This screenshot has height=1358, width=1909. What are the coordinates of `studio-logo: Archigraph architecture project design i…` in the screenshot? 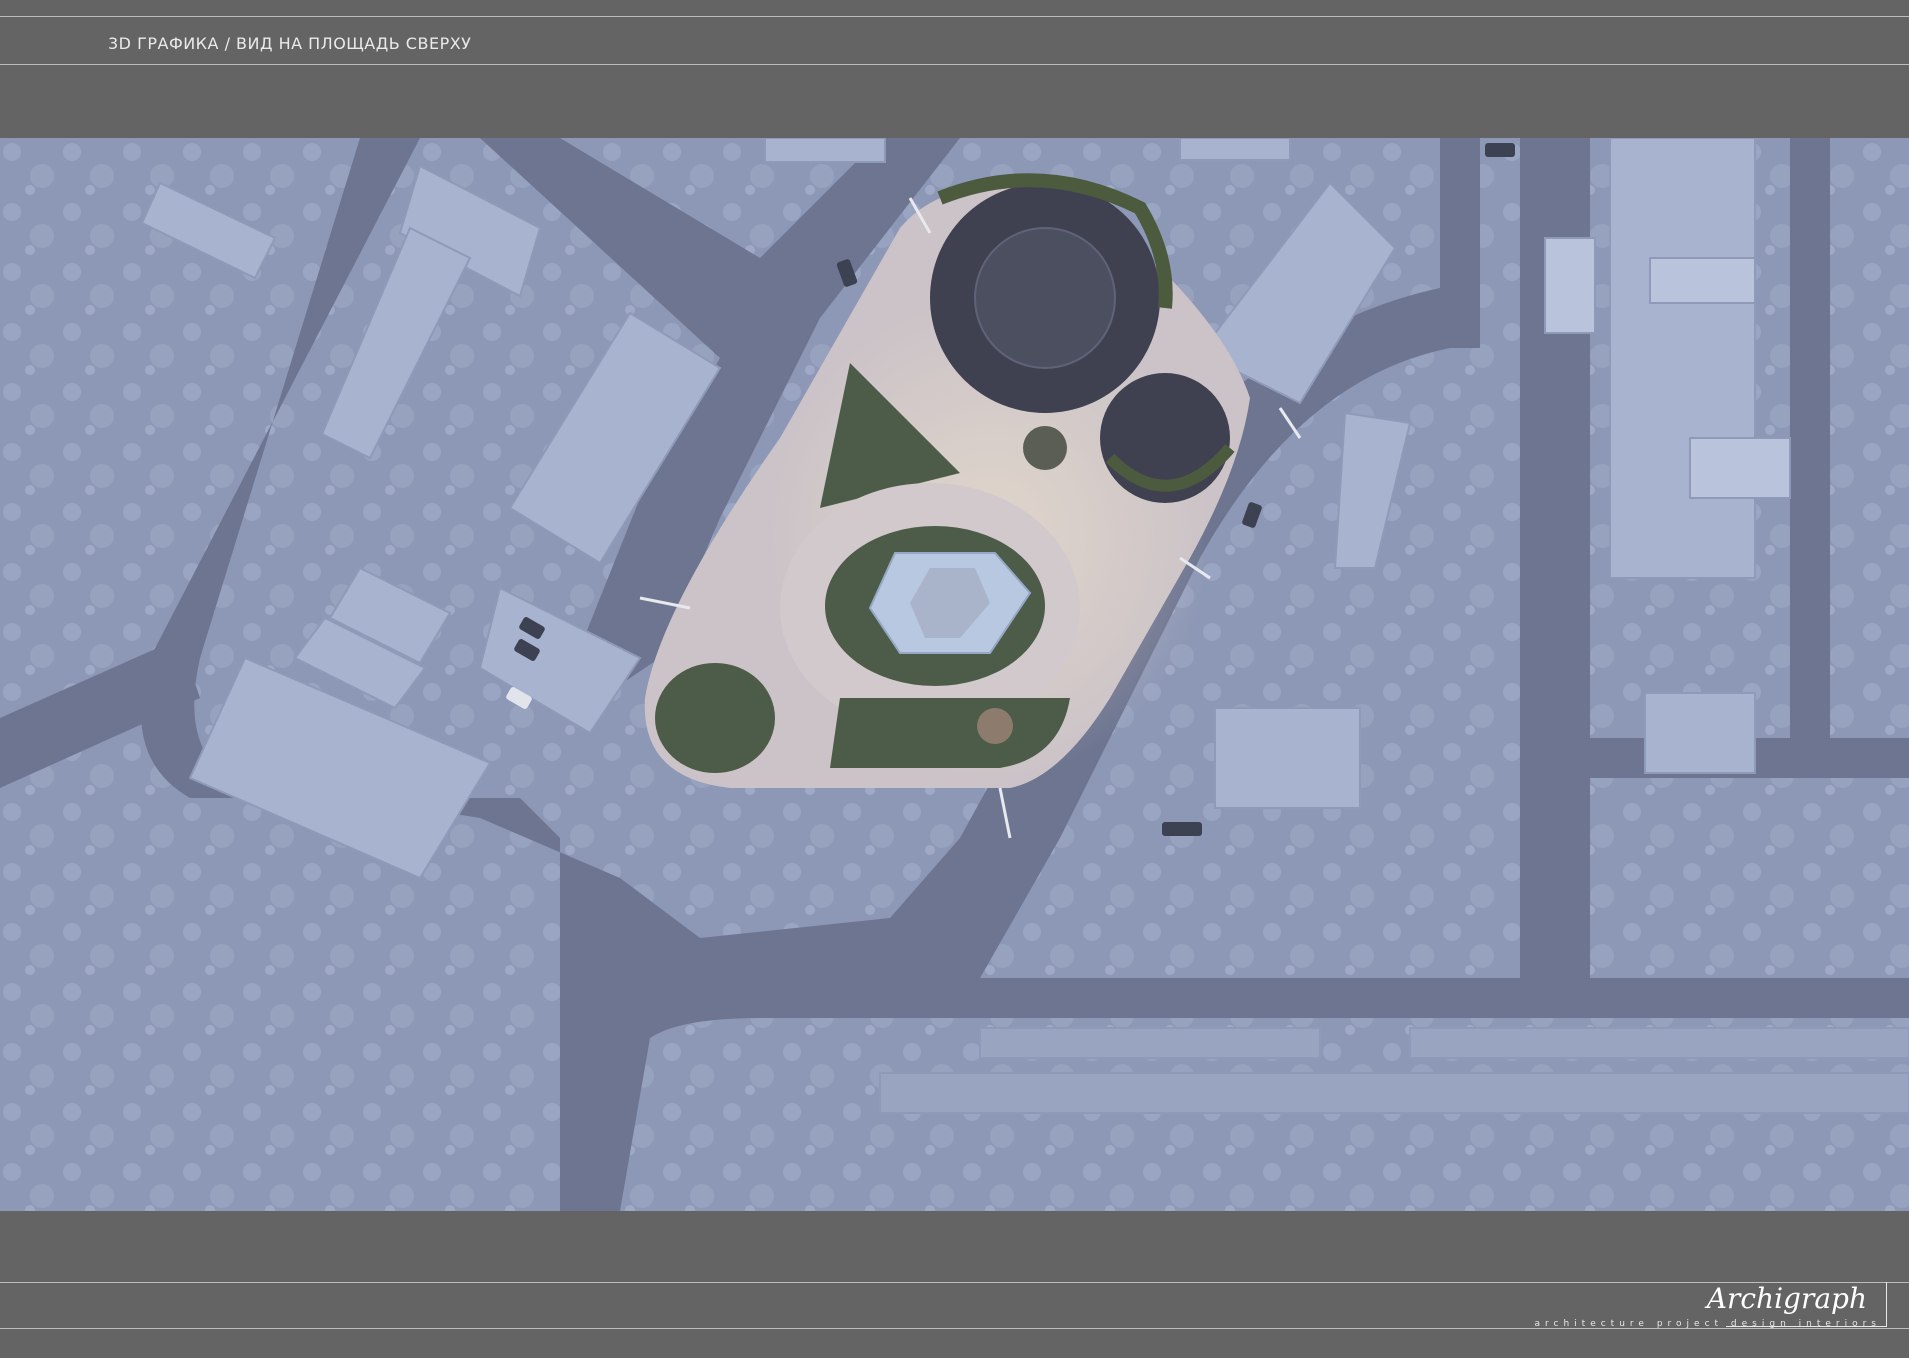 It's located at (1707, 1308).